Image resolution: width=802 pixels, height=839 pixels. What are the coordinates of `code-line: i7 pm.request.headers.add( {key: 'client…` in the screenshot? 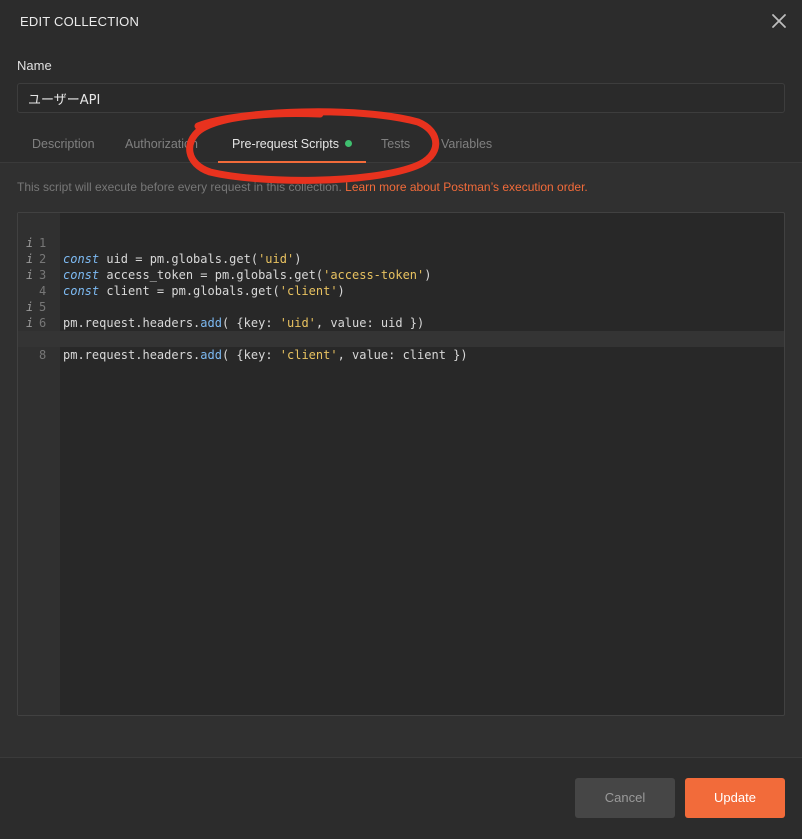 It's located at (401, 338).